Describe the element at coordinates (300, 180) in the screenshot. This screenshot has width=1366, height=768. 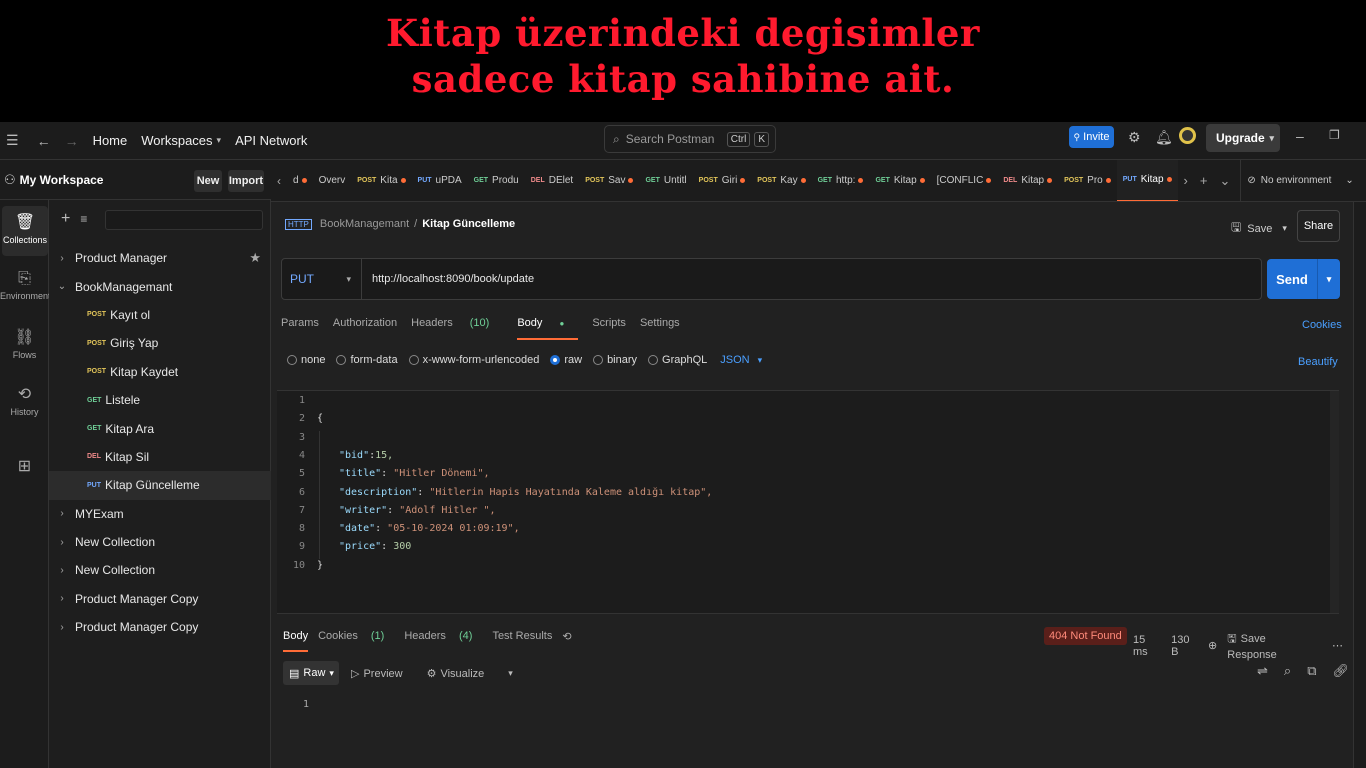
I see `request-tab: d` at that location.